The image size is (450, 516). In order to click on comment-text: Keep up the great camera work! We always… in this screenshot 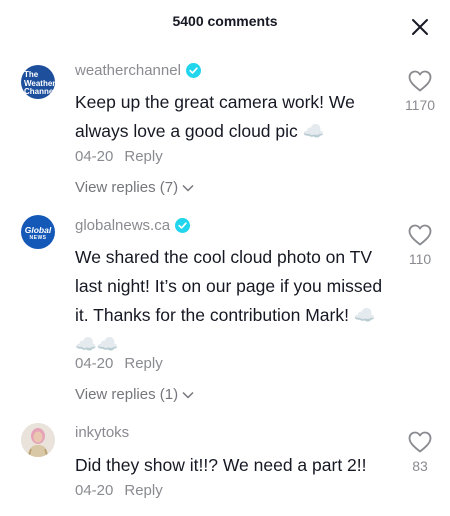, I will do `click(215, 116)`.